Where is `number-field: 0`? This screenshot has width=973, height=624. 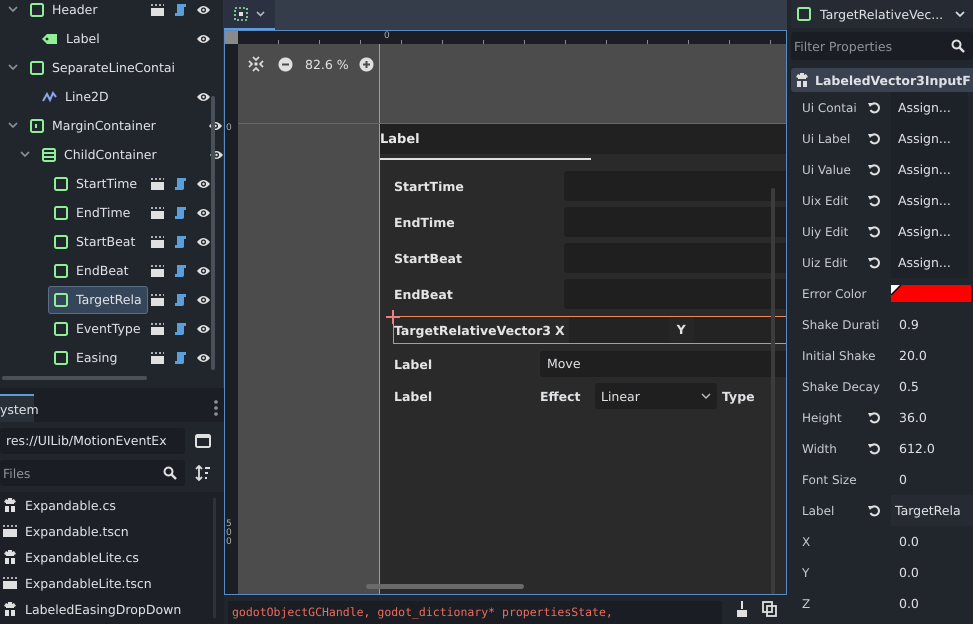
number-field: 0 is located at coordinates (899, 479).